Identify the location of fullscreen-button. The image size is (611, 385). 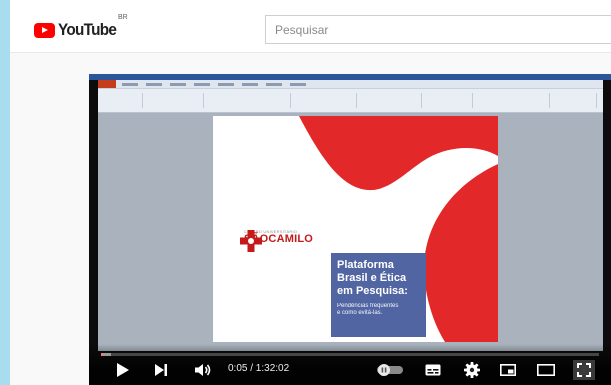
(584, 370).